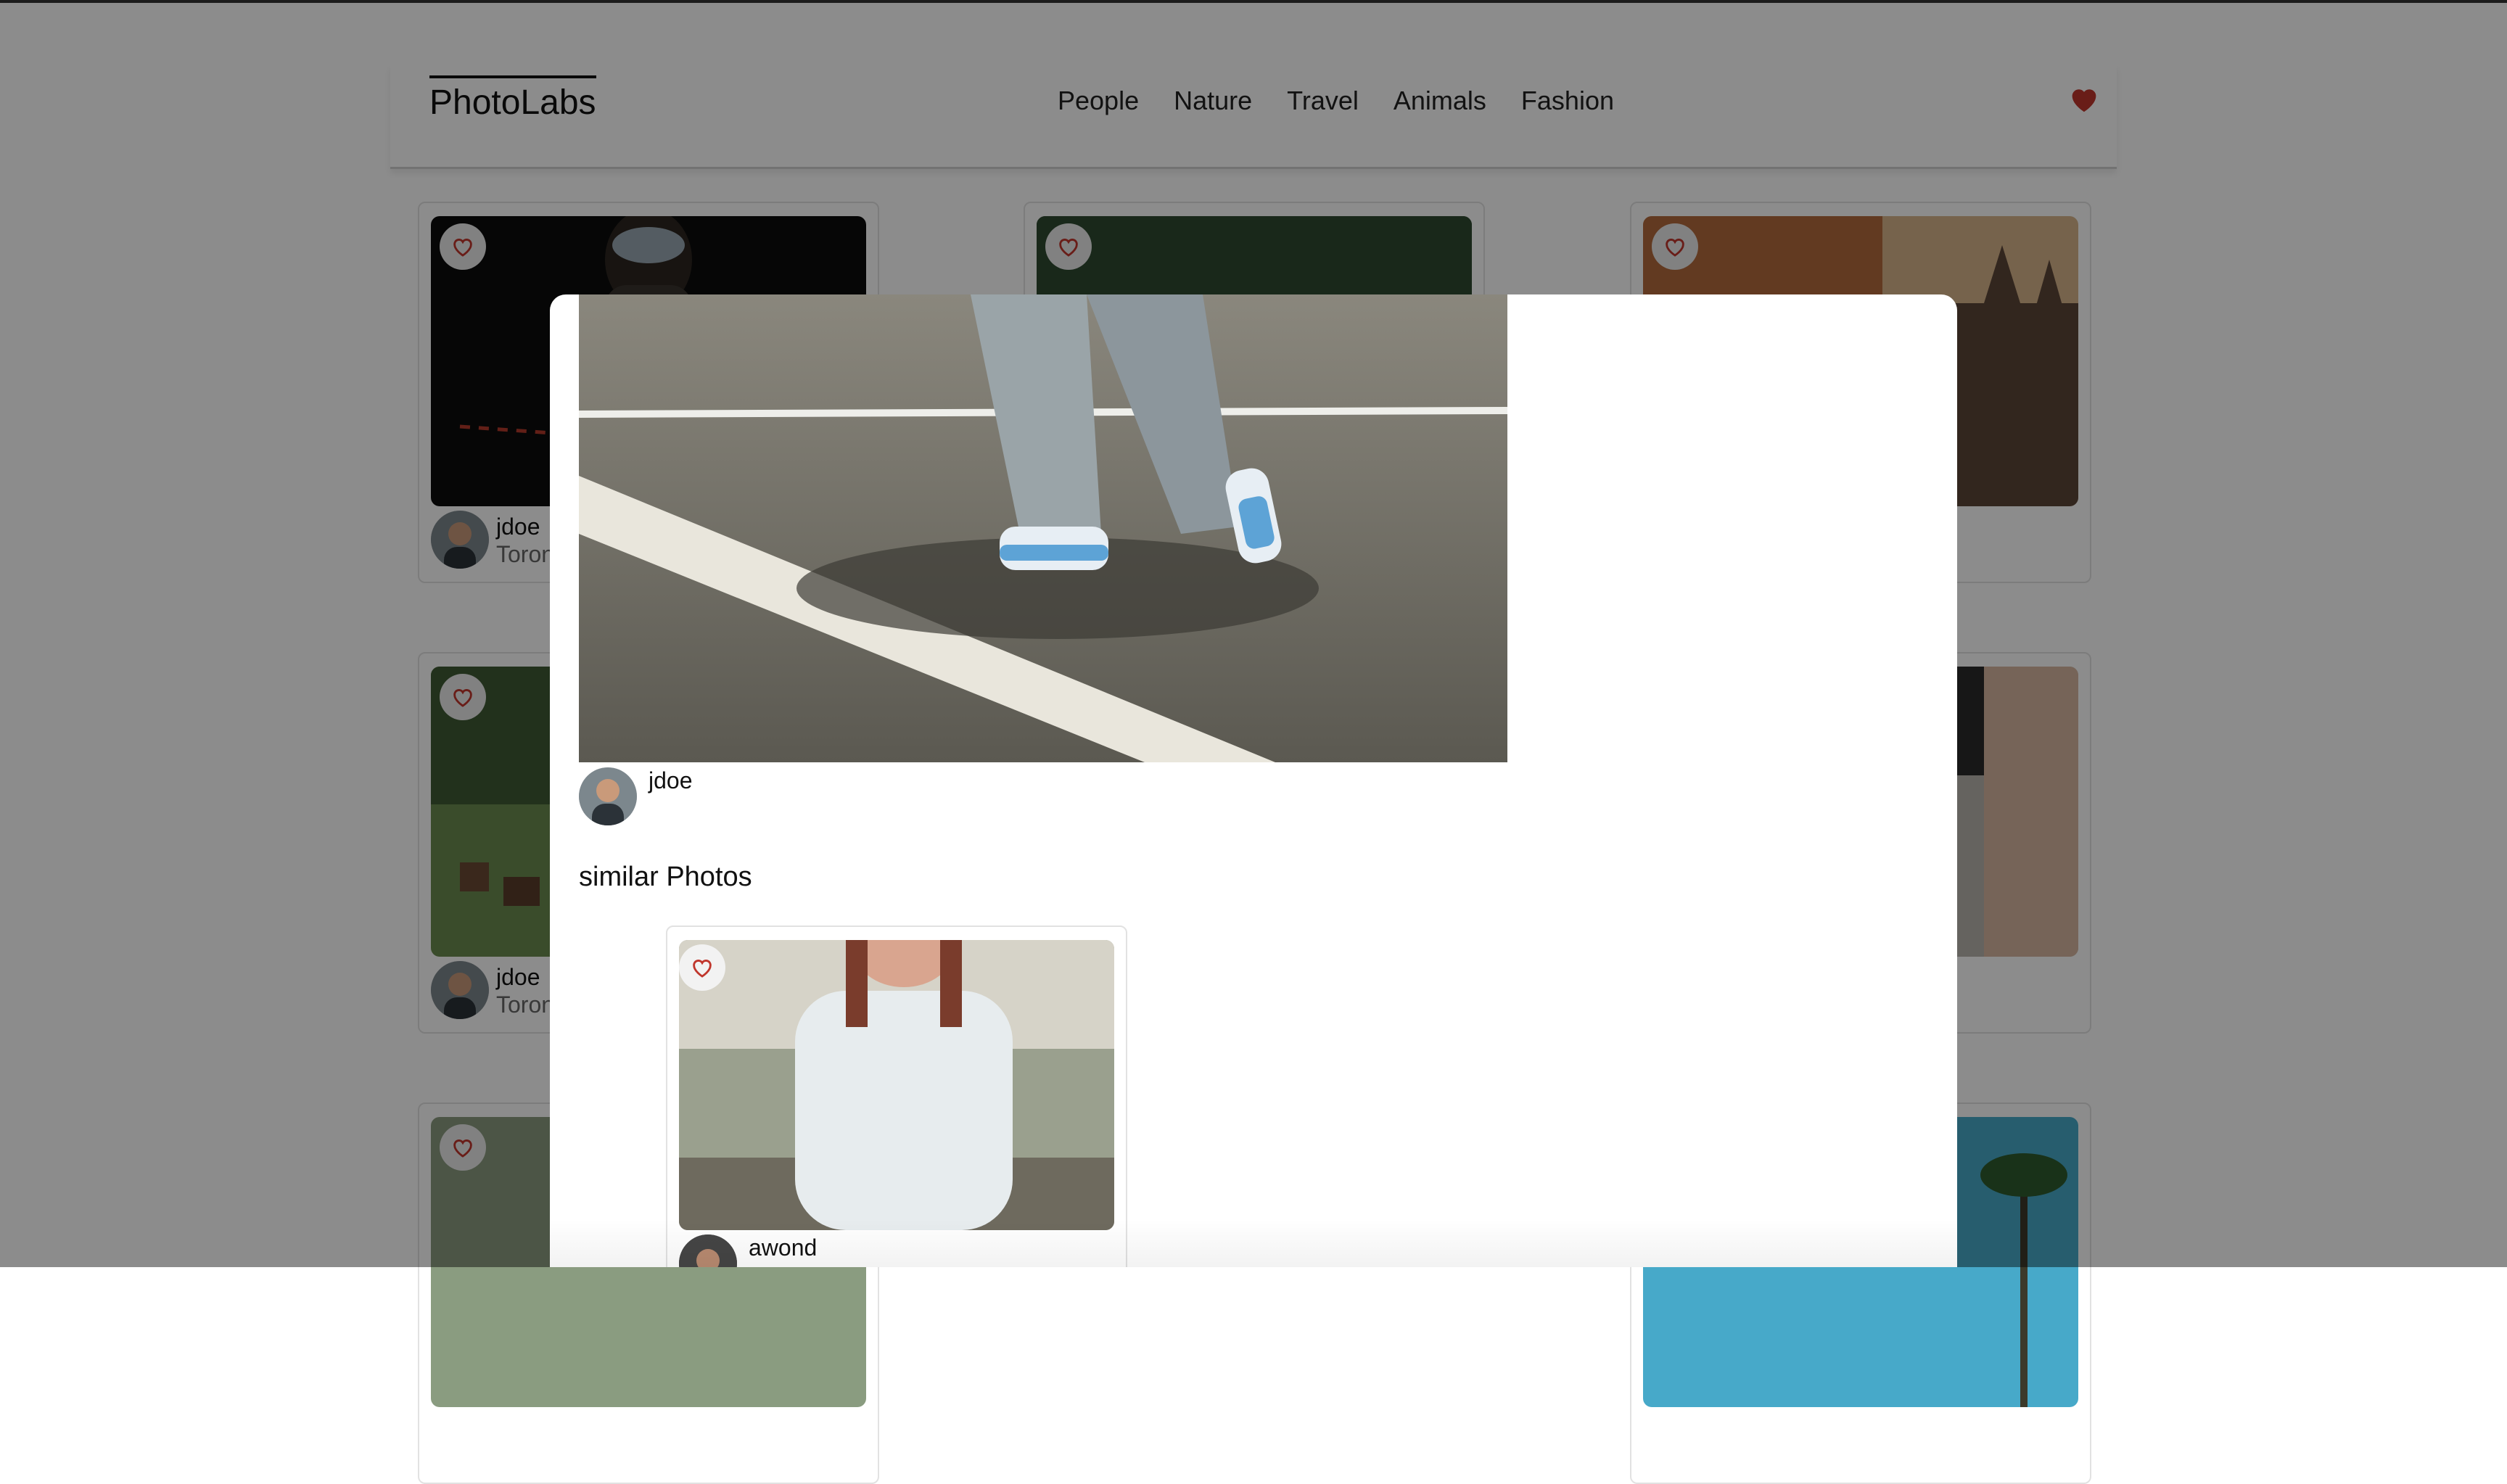 The image size is (2507, 1484). Describe the element at coordinates (671, 780) in the screenshot. I see `photographer-username: jdoe` at that location.